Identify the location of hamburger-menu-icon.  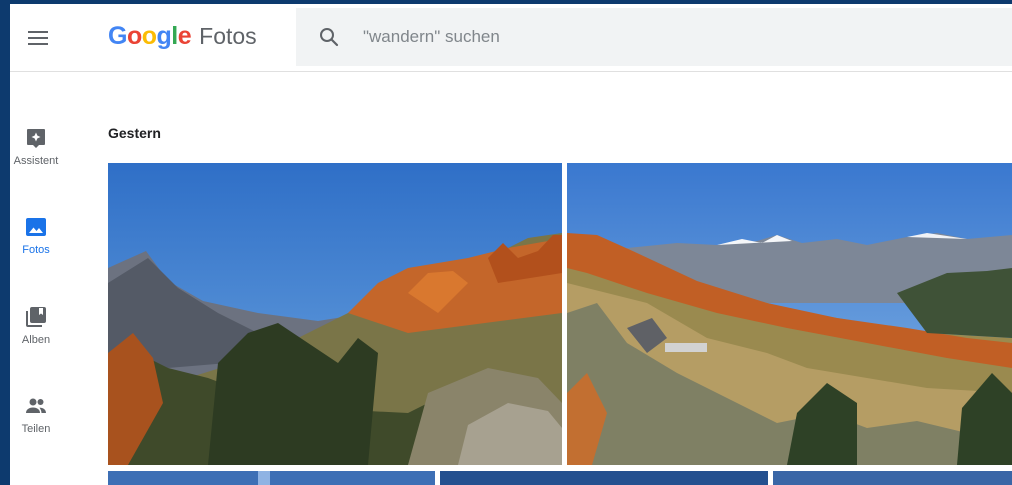
(38, 38).